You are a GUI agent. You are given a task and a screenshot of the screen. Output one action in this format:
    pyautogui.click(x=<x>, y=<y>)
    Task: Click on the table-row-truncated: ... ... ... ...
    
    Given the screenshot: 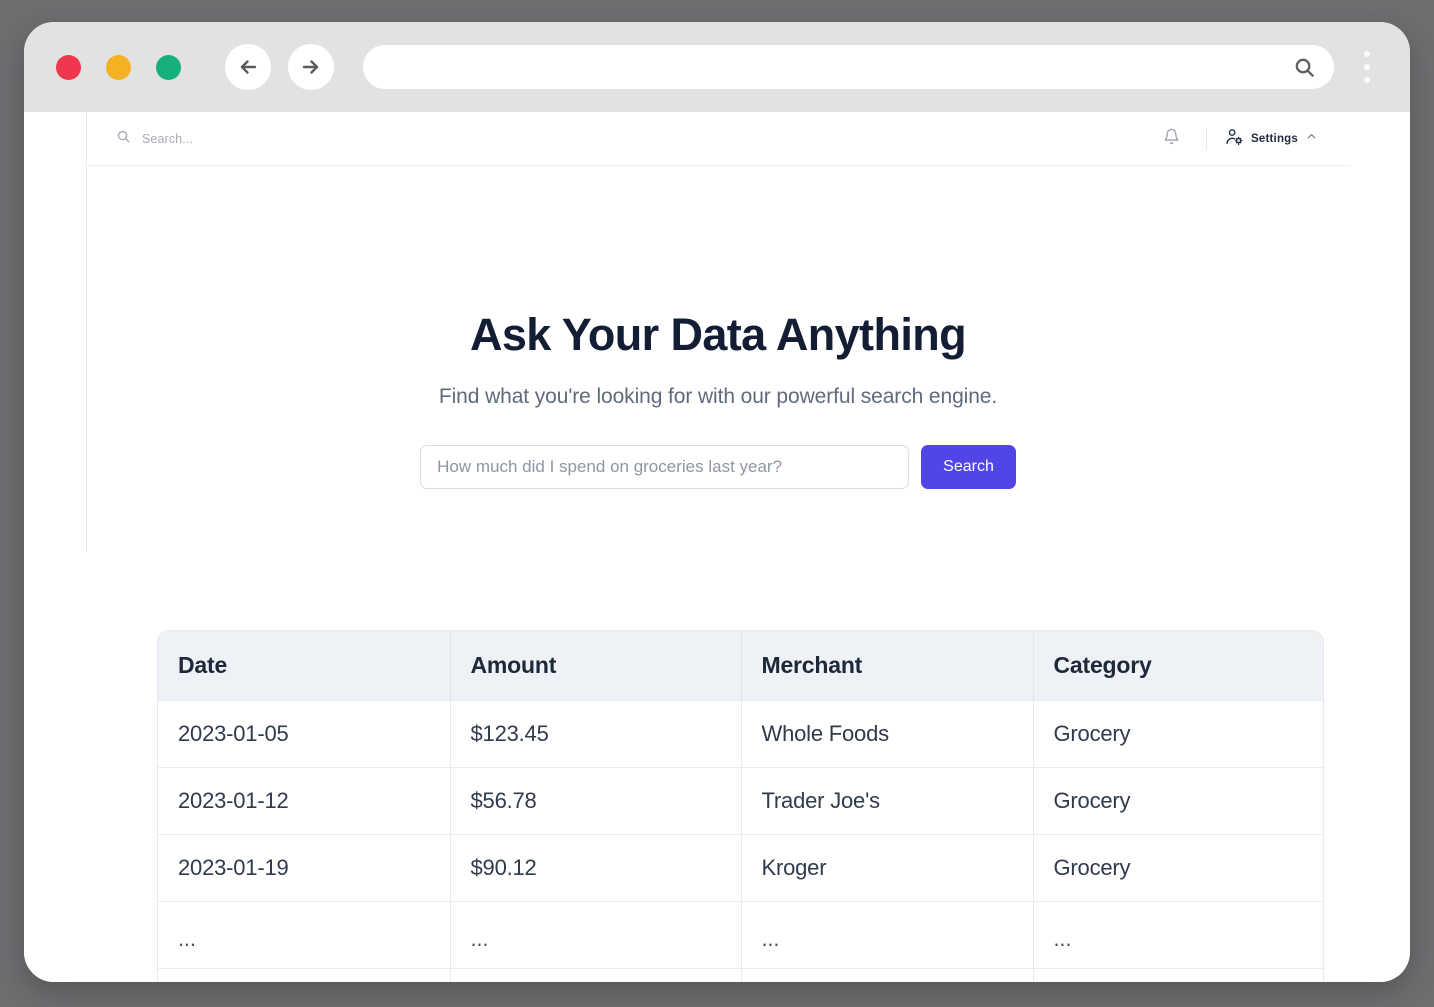 What is the action you would take?
    pyautogui.click(x=740, y=934)
    